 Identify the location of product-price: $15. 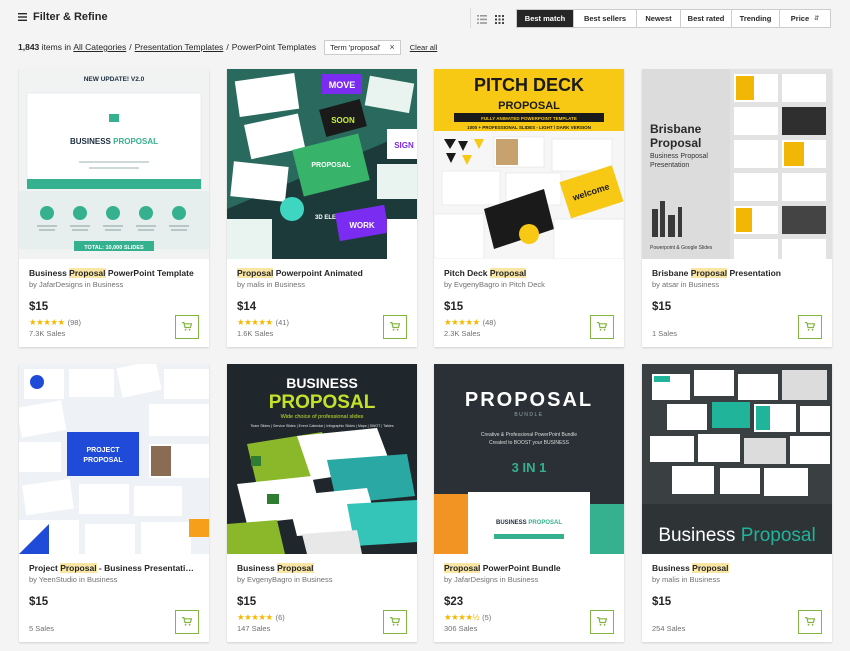
(662, 307).